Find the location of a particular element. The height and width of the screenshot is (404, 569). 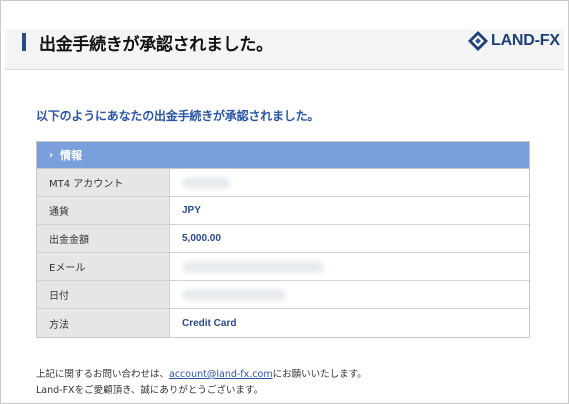

table-row-currency: 通貨 JPY is located at coordinates (283, 211).